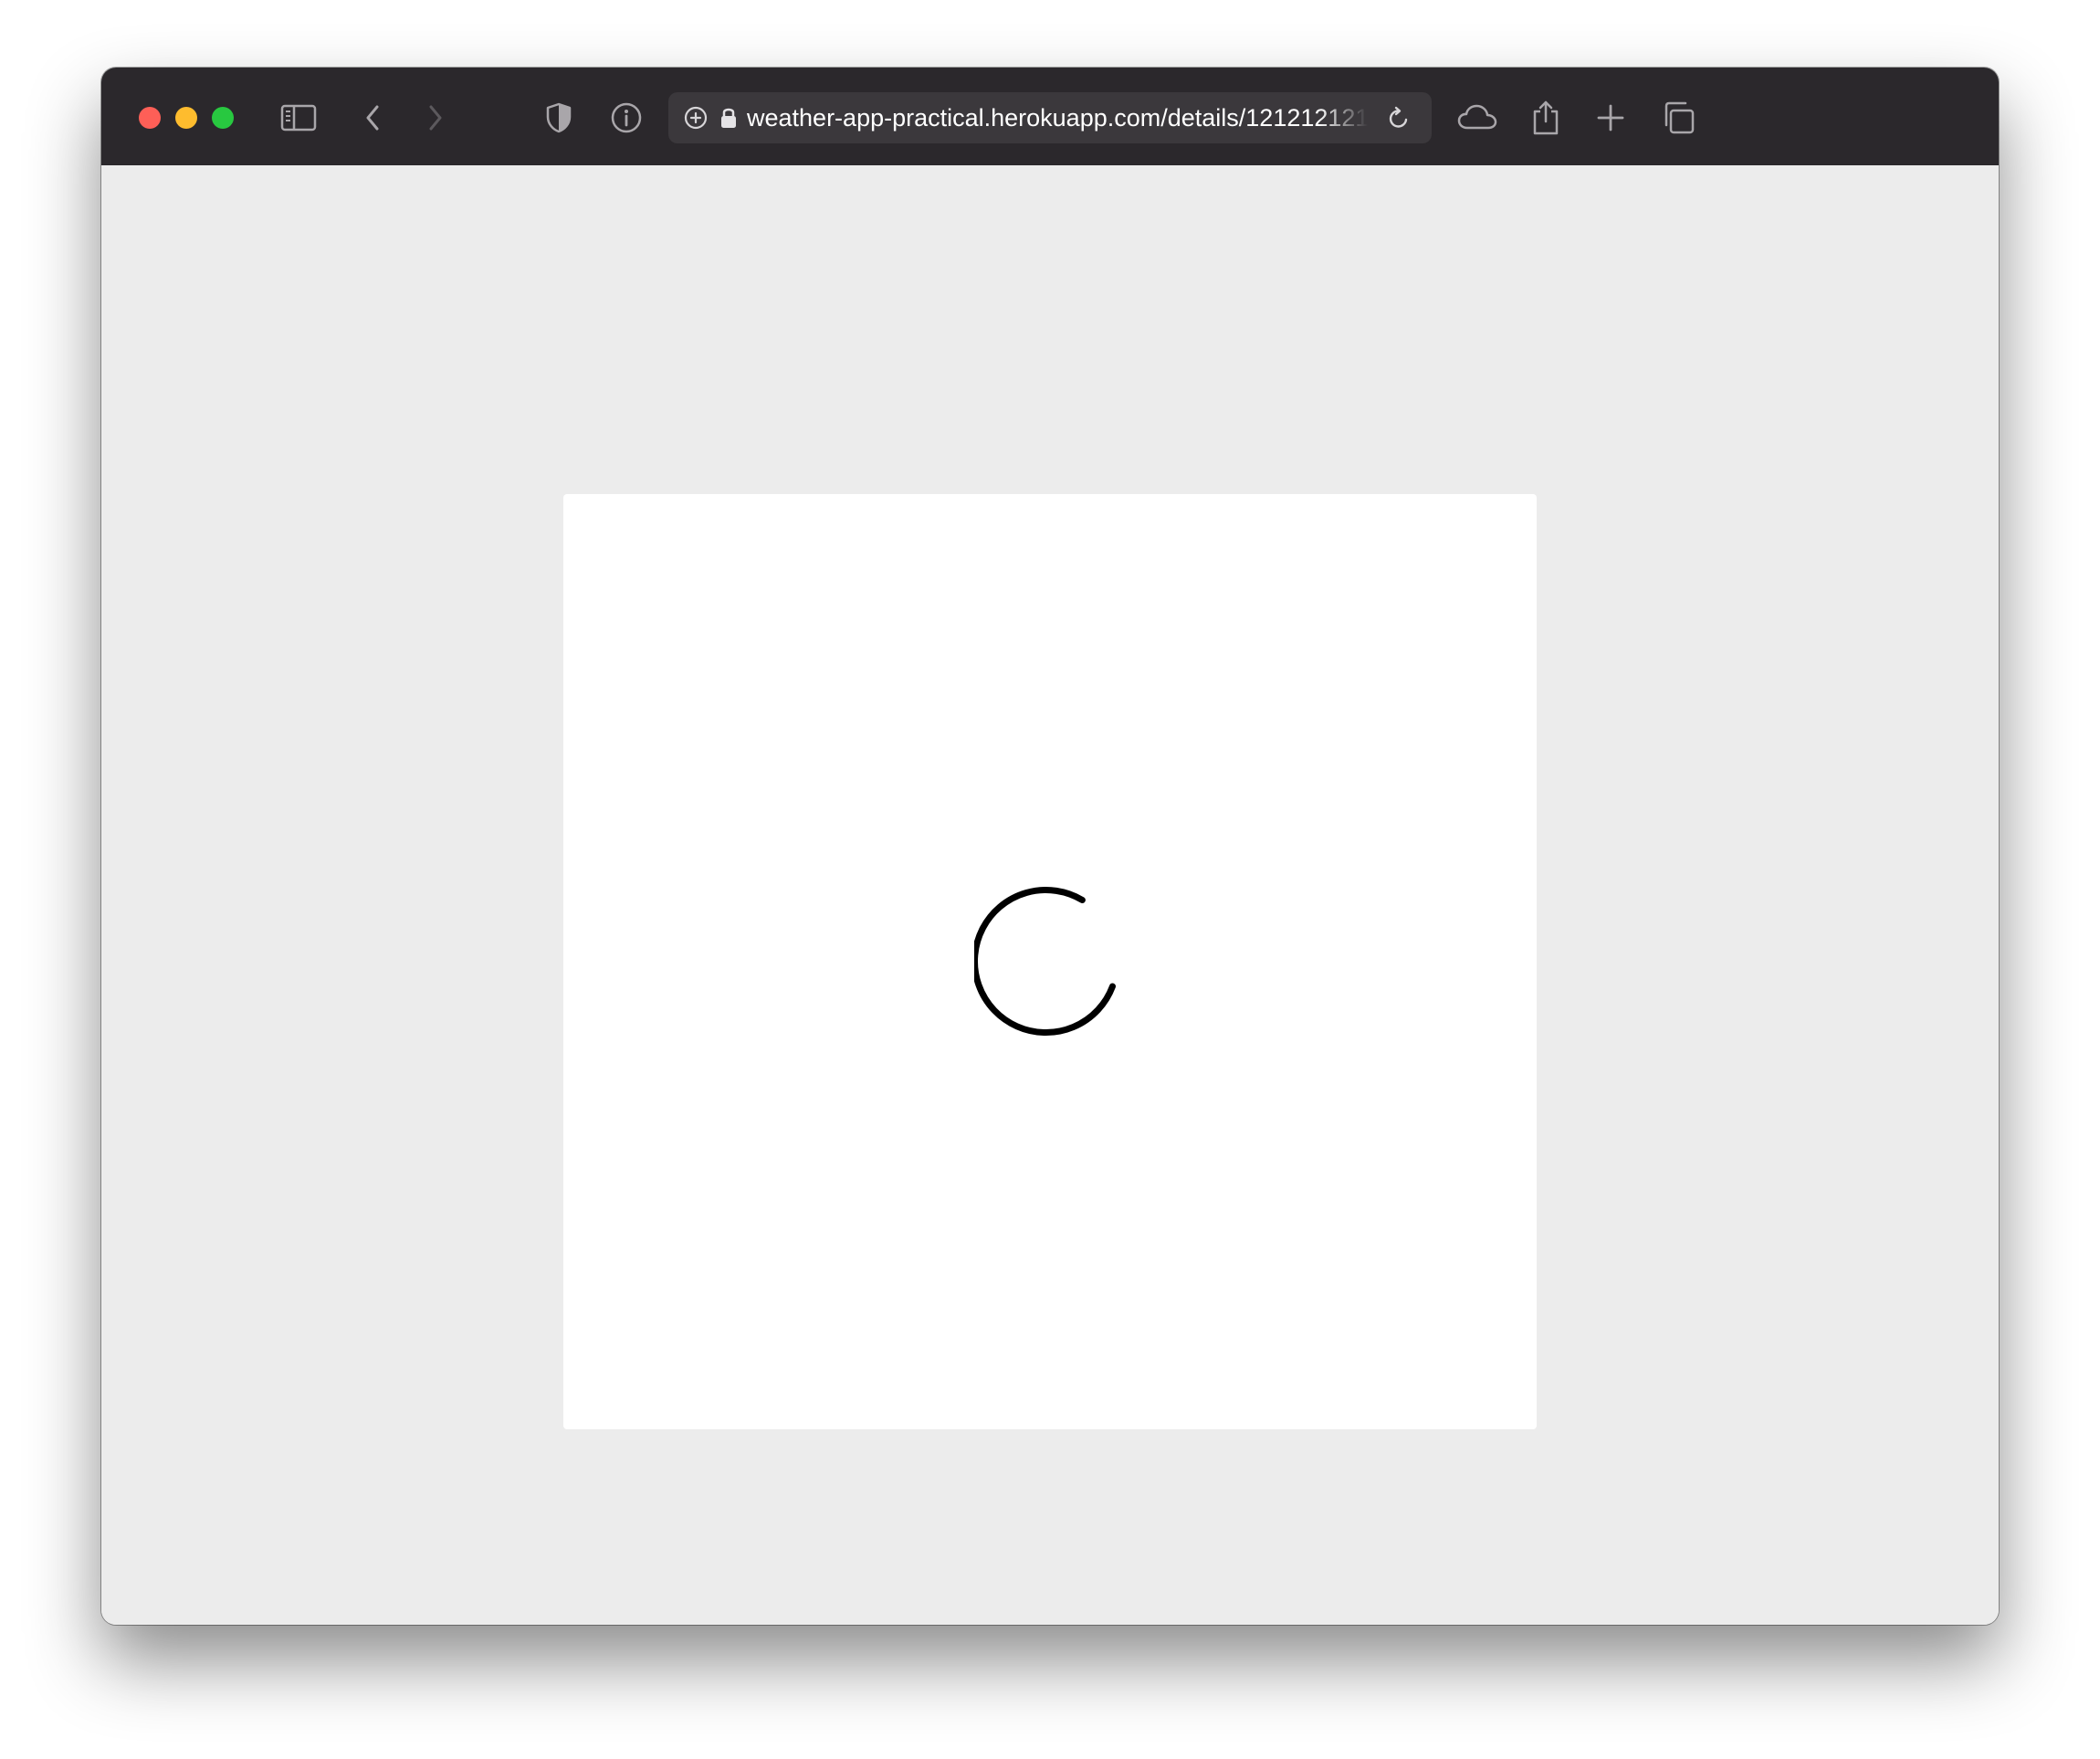 Image resolution: width=2100 pixels, height=1759 pixels. Describe the element at coordinates (695, 117) in the screenshot. I see `plus-circle-icon` at that location.